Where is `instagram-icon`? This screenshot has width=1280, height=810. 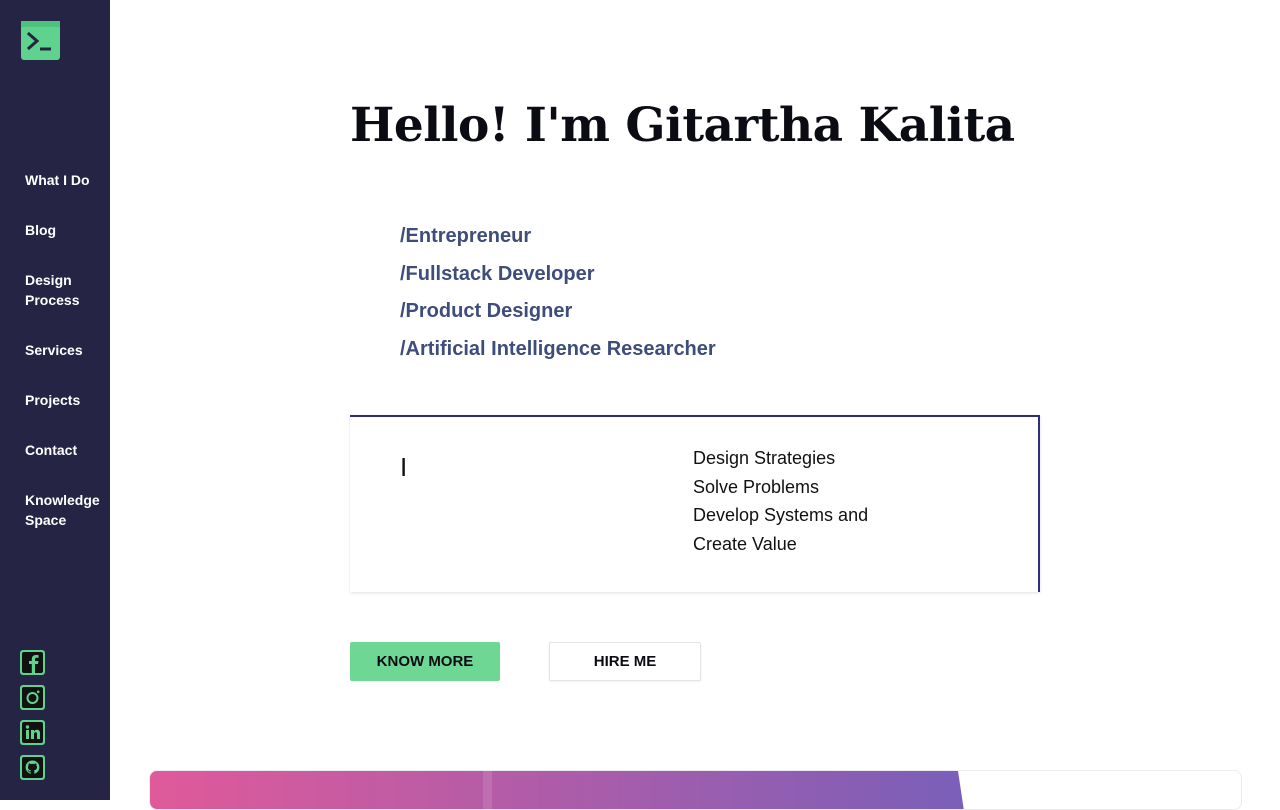
instagram-icon is located at coordinates (32, 697).